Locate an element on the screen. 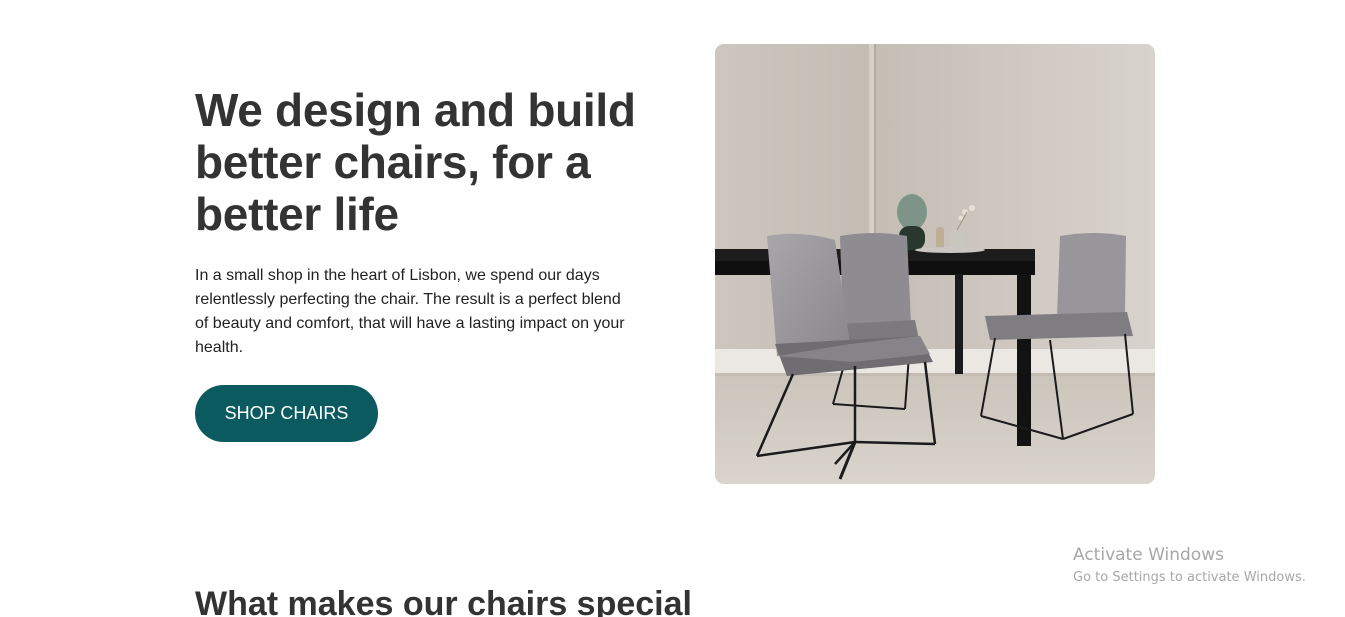  section-title: What makes our chairs special is located at coordinates (443, 601).